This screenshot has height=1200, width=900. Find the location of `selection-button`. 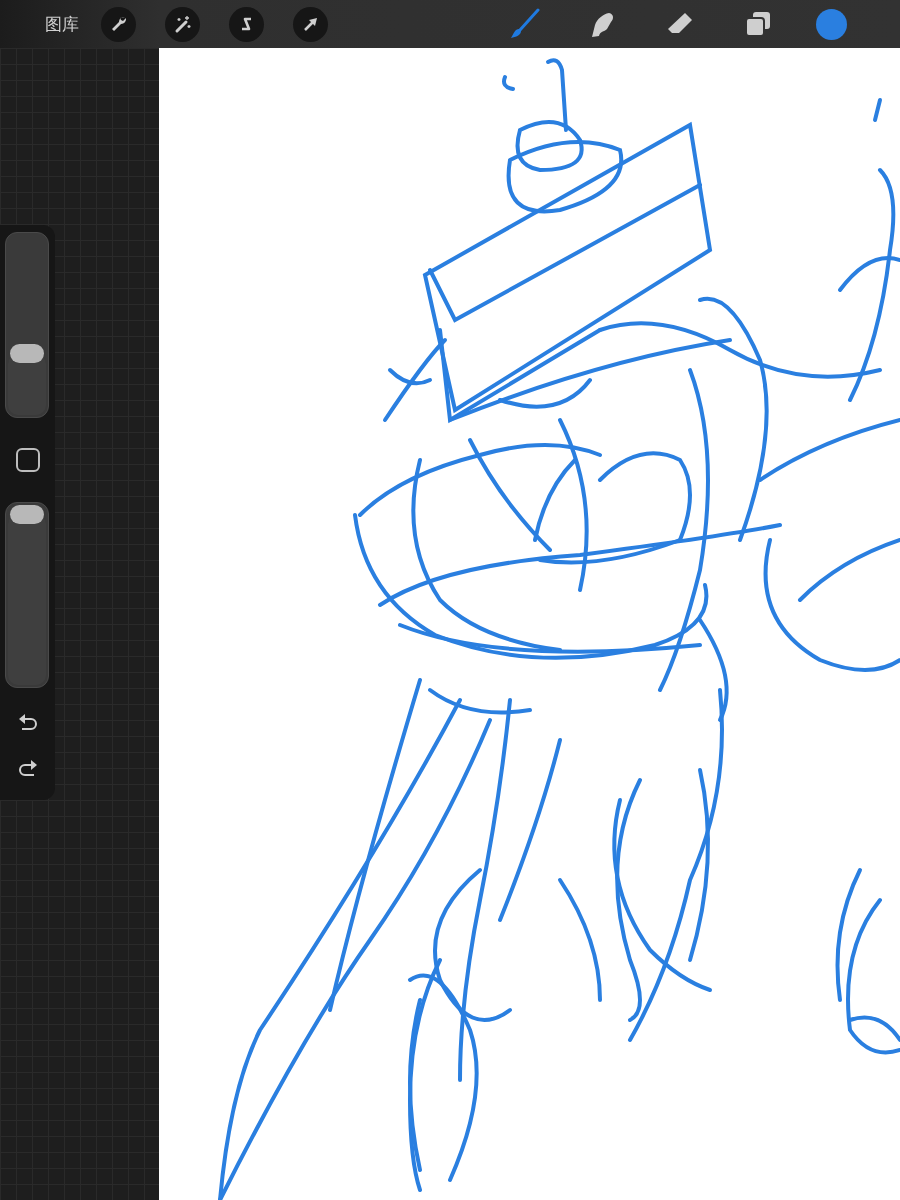

selection-button is located at coordinates (246, 24).